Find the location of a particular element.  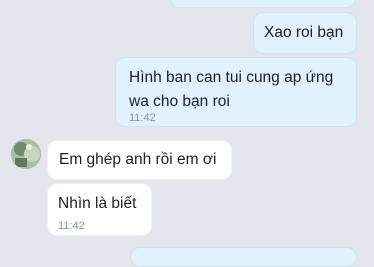

message-text-line: Hình ban can tui cung ap ứng is located at coordinates (231, 77).